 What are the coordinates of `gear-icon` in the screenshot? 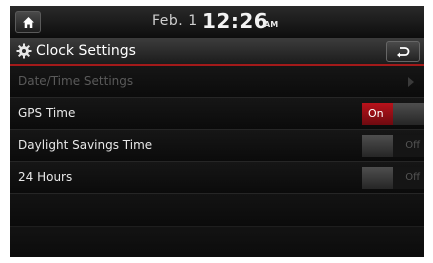 It's located at (24, 51).